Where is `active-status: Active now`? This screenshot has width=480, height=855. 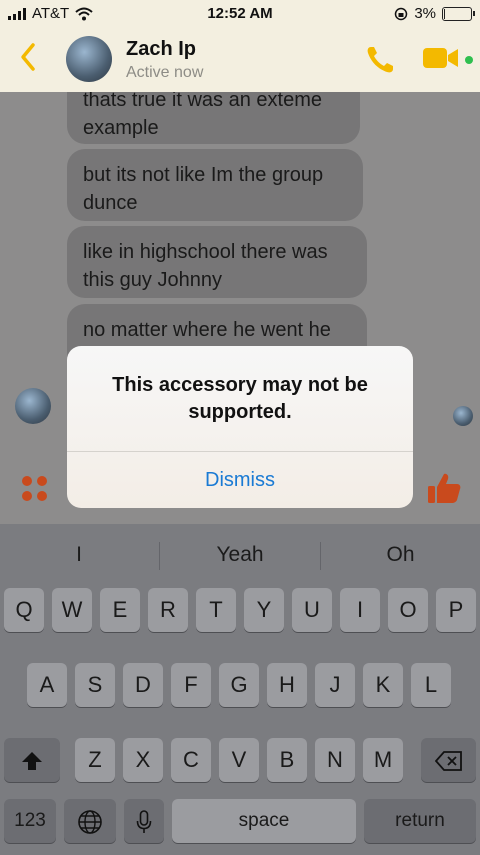 active-status: Active now is located at coordinates (165, 72).